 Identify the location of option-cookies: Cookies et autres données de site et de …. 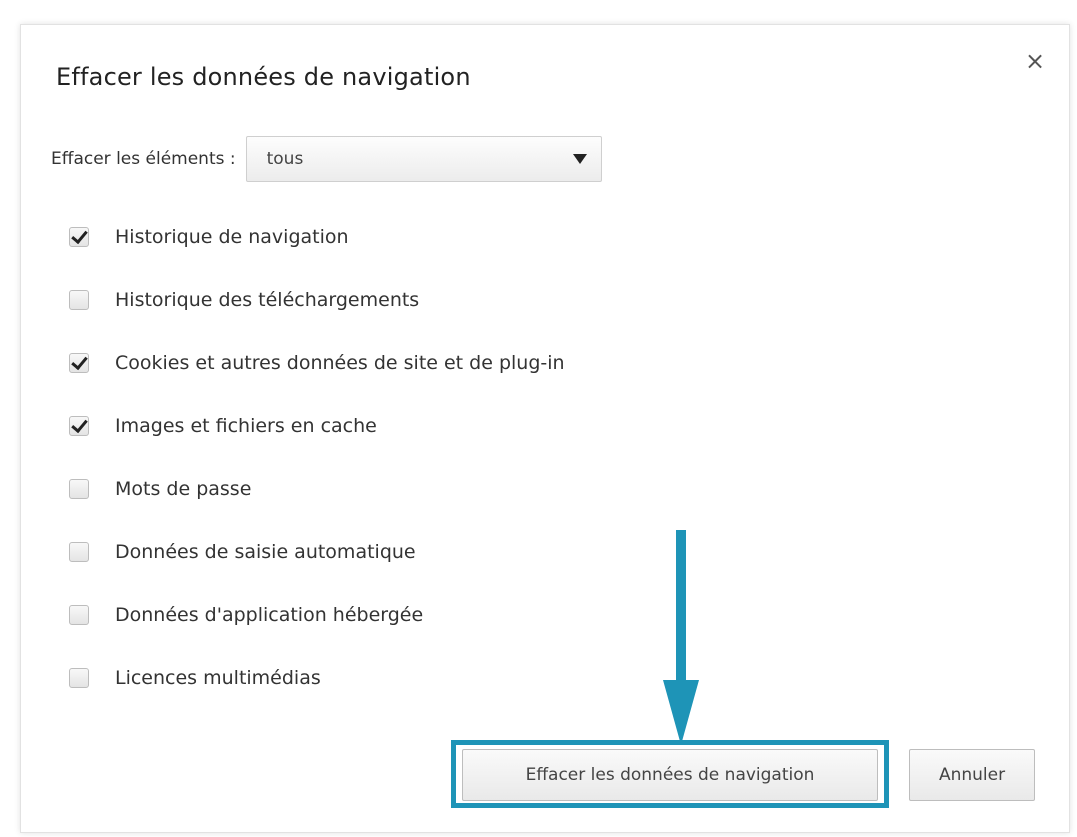
(317, 362).